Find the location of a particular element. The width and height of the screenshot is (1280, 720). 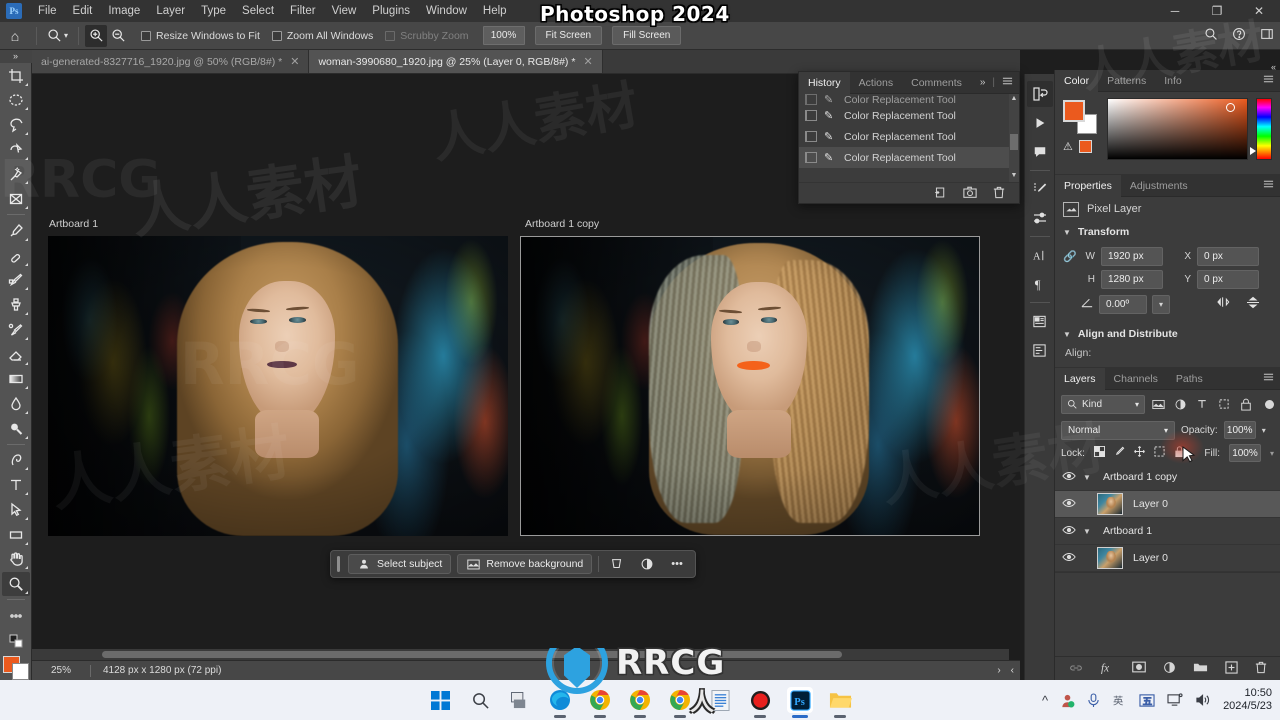

lasso-tool is located at coordinates (16, 125).